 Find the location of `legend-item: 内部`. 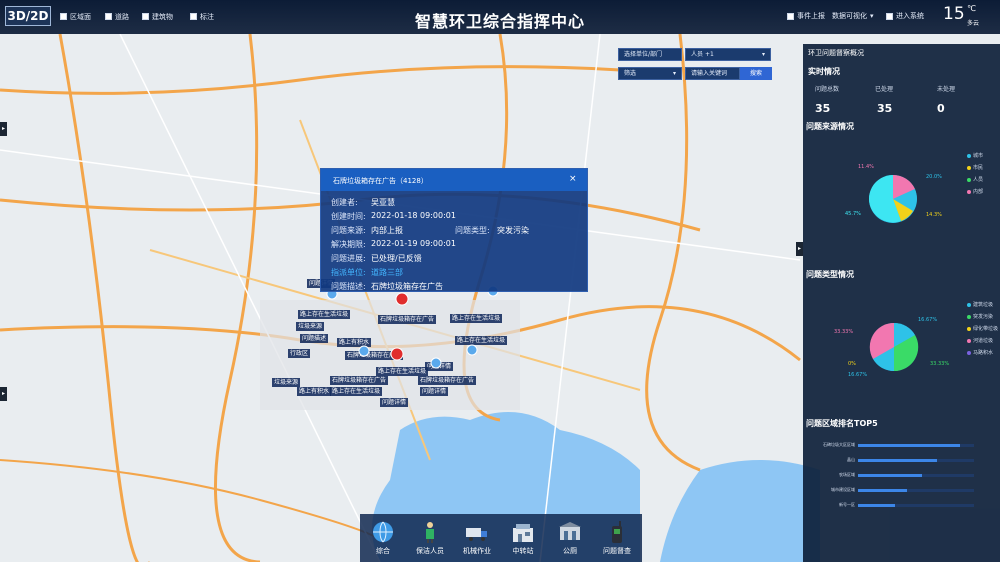

legend-item: 内部 is located at coordinates (975, 191).